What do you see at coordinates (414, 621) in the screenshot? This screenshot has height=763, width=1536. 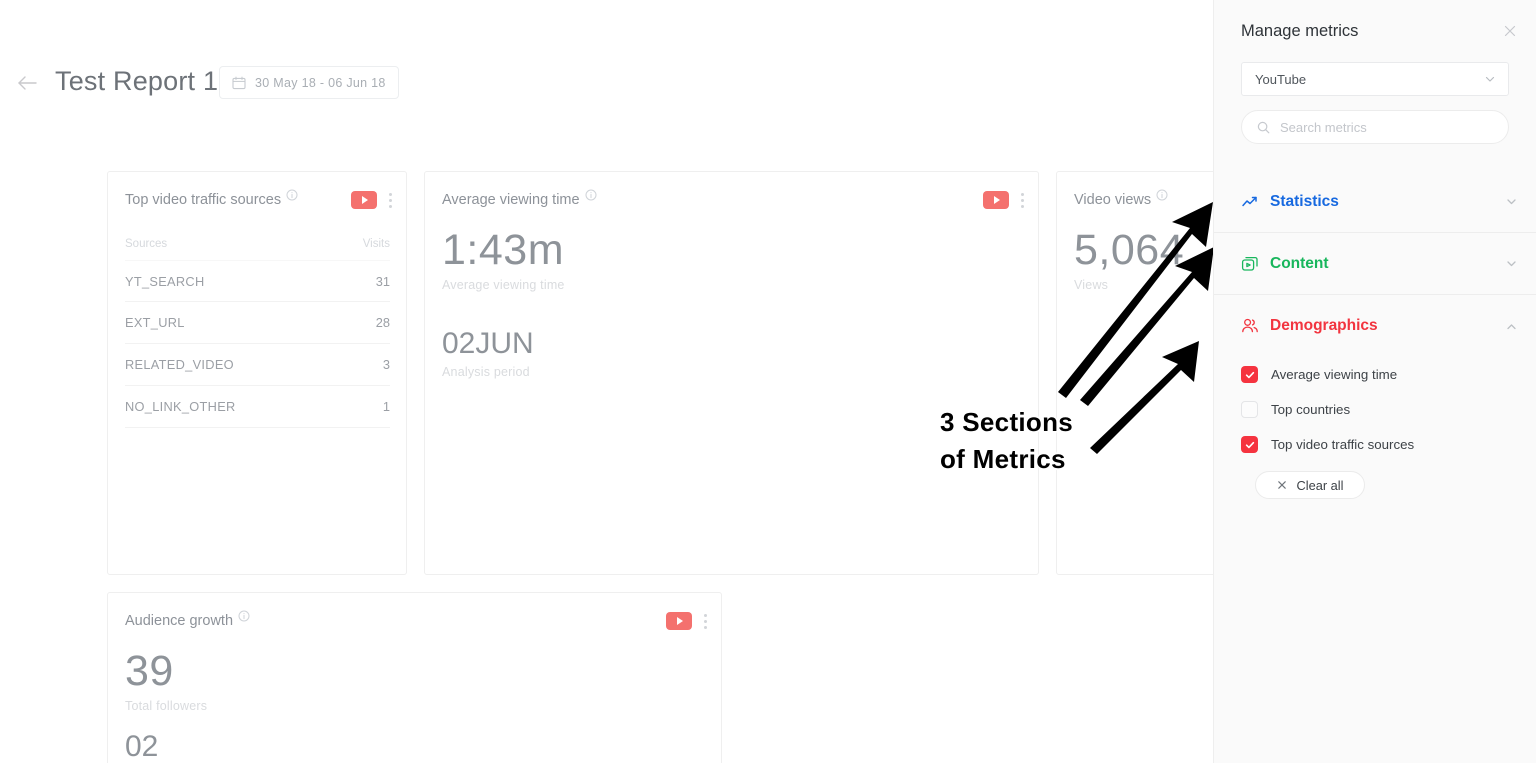 I see `card-header: Audience growth` at bounding box center [414, 621].